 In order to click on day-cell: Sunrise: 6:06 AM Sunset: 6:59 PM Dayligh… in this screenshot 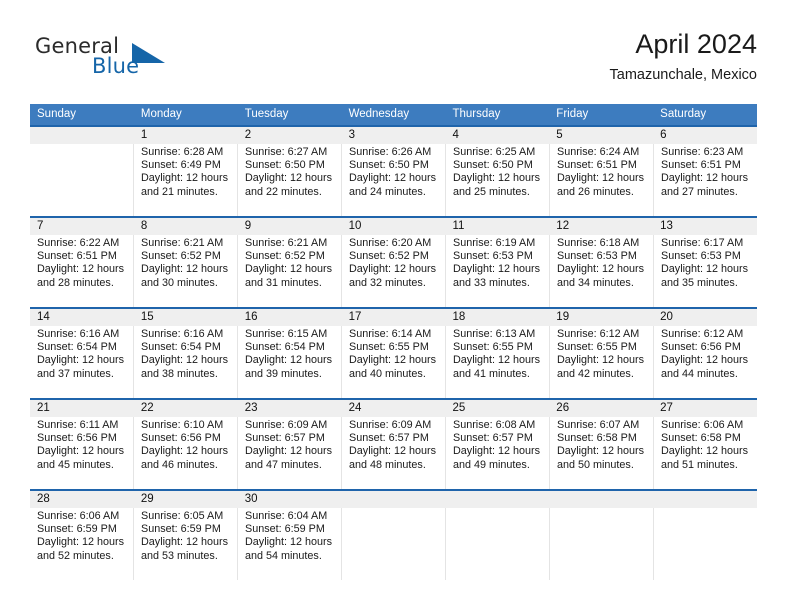, I will do `click(82, 544)`.